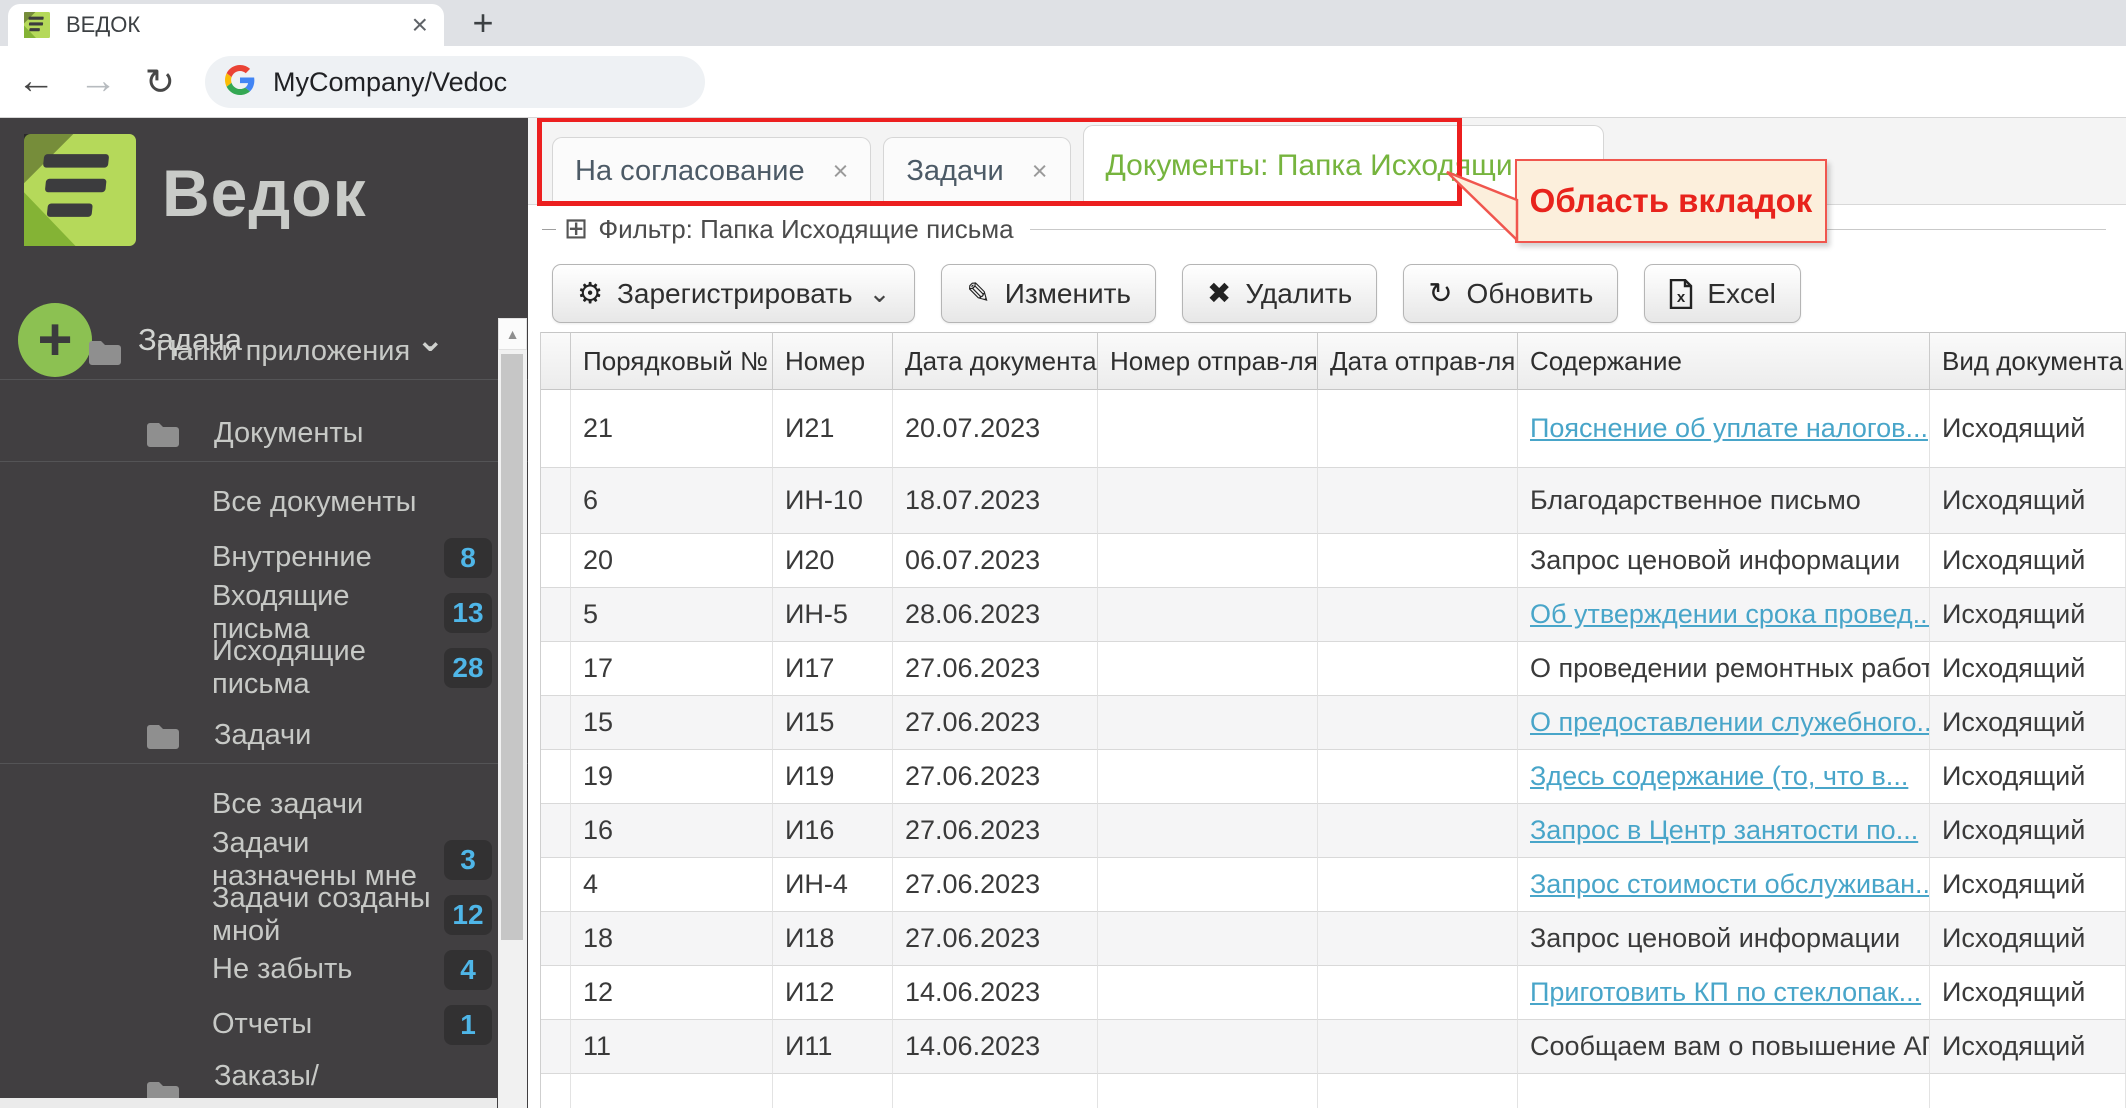 Image resolution: width=2126 pixels, height=1108 pixels. What do you see at coordinates (105, 352) in the screenshot?
I see `folder-icon` at bounding box center [105, 352].